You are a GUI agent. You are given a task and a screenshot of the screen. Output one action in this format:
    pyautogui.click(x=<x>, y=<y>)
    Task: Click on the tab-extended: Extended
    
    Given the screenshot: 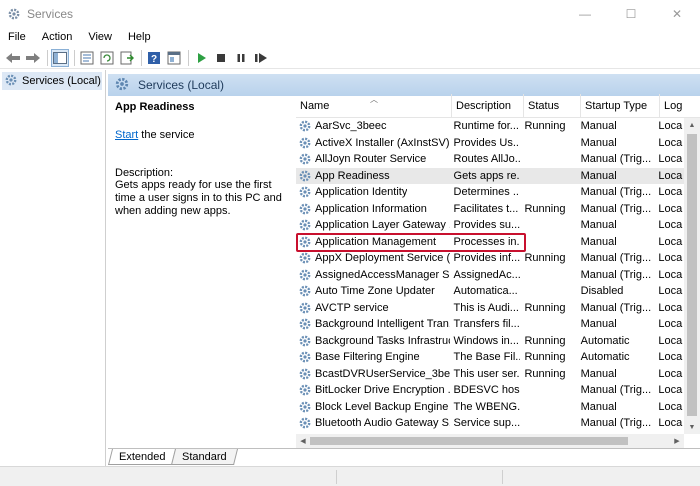 What is the action you would take?
    pyautogui.click(x=142, y=457)
    